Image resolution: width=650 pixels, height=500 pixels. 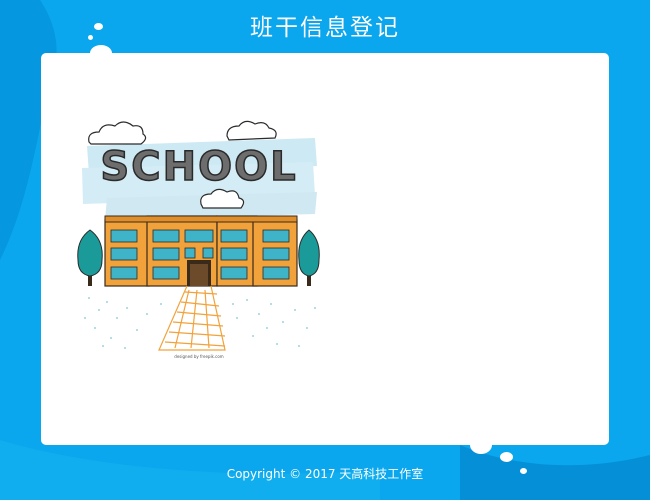 I want to click on decorative-bubble, so click(x=506, y=457).